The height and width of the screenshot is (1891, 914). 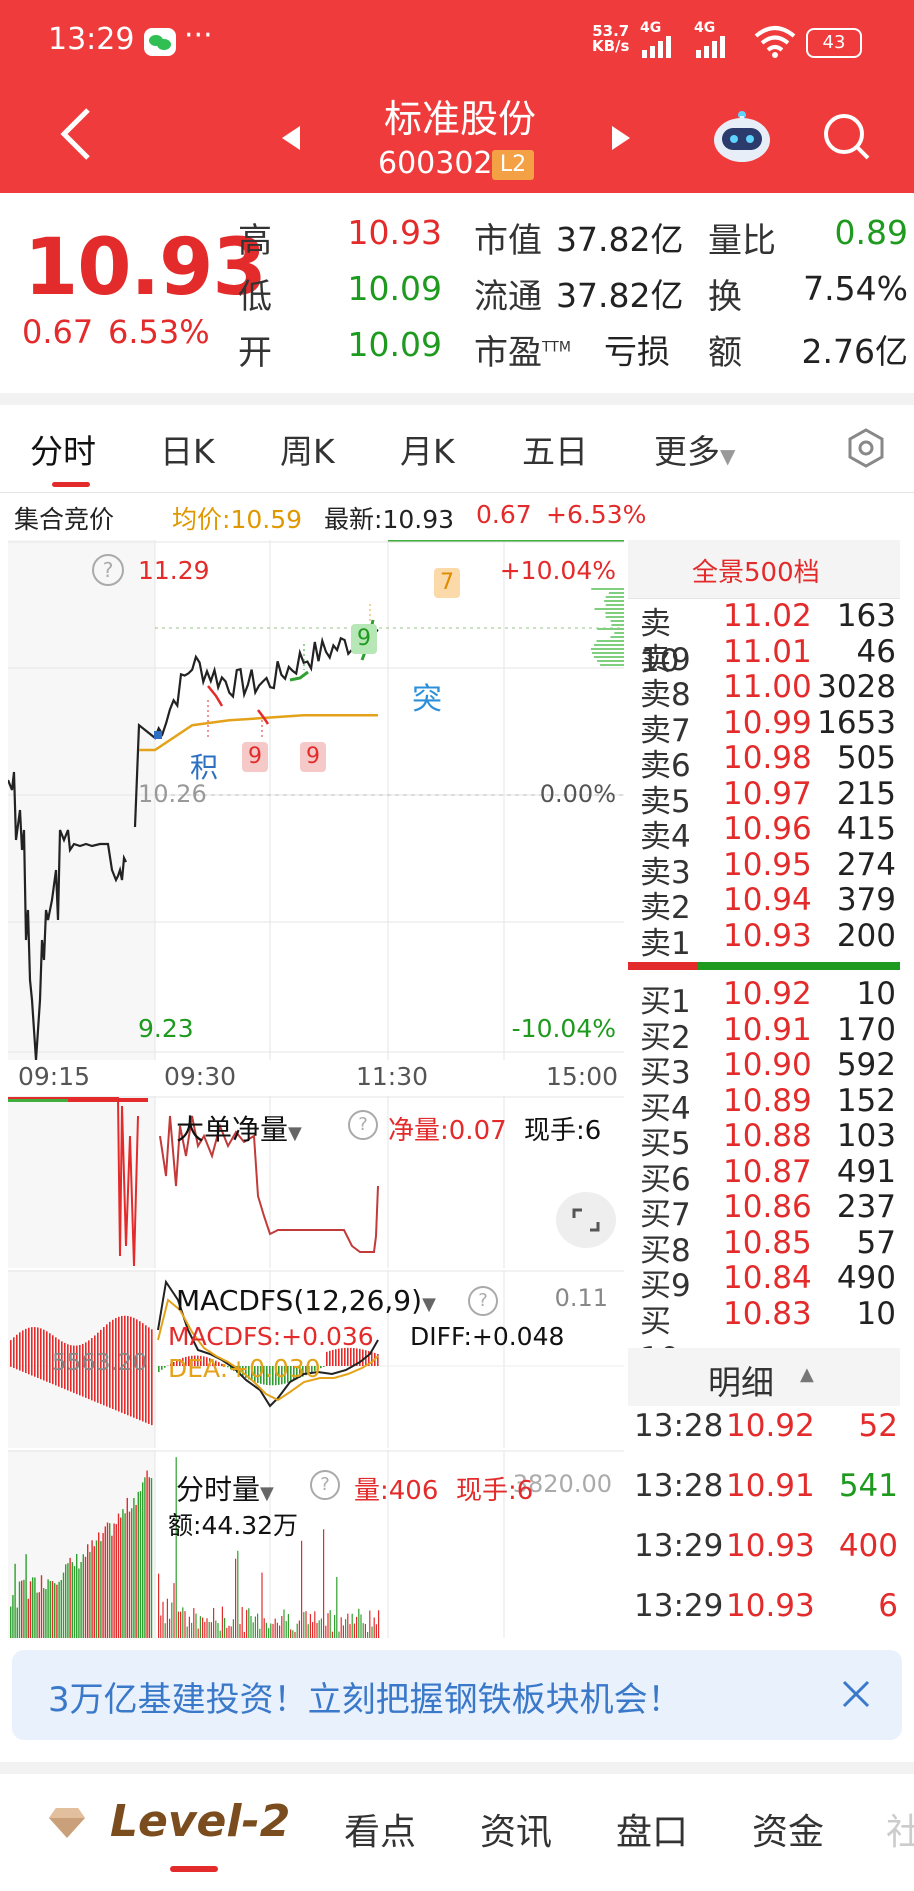 I want to click on orderbook-header: 全景500档, so click(x=764, y=569).